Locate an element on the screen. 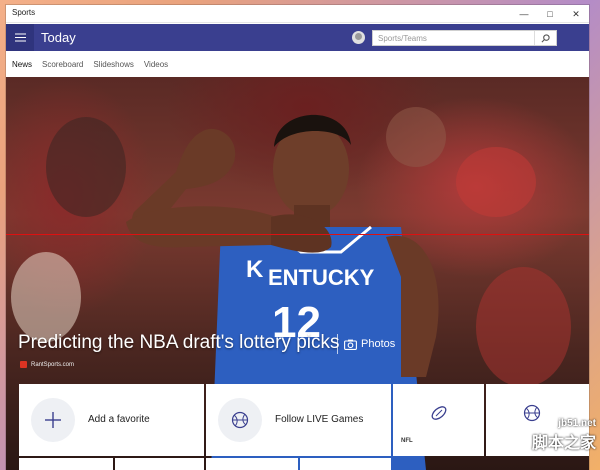 The height and width of the screenshot is (470, 600). camera-icon is located at coordinates (350, 344).